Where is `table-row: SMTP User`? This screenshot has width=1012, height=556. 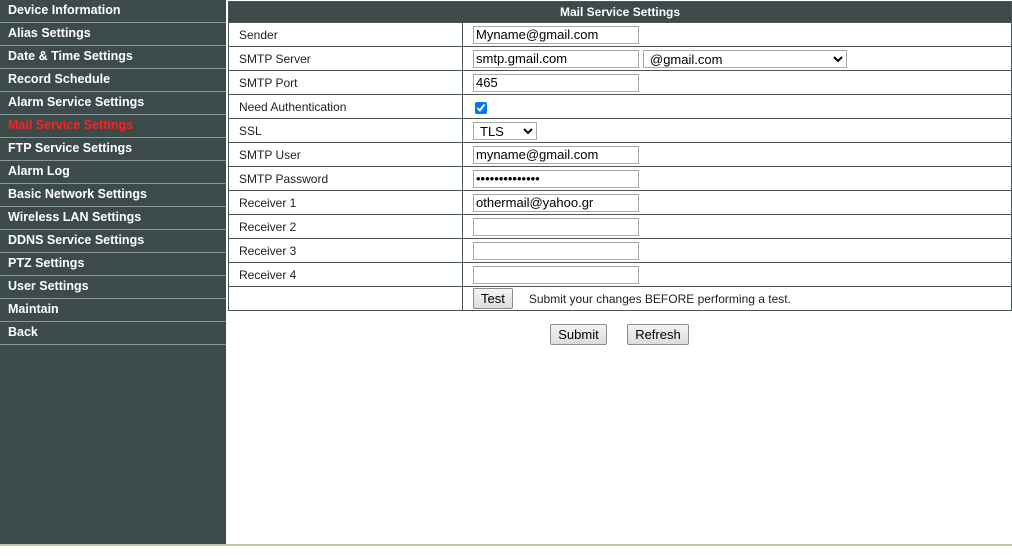
table-row: SMTP User is located at coordinates (620, 154).